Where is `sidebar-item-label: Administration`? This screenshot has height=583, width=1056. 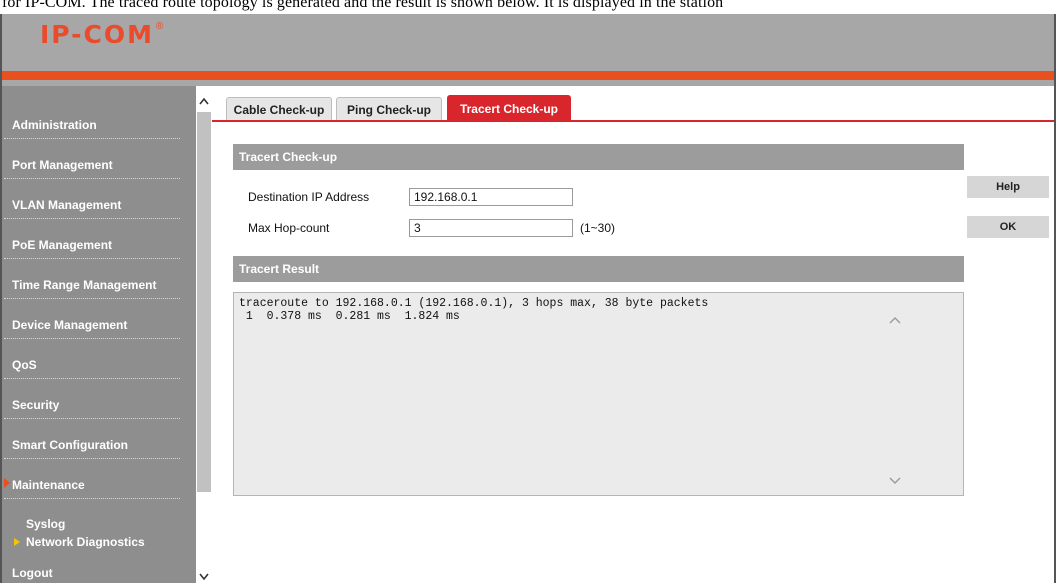
sidebar-item-label: Administration is located at coordinates (54, 125).